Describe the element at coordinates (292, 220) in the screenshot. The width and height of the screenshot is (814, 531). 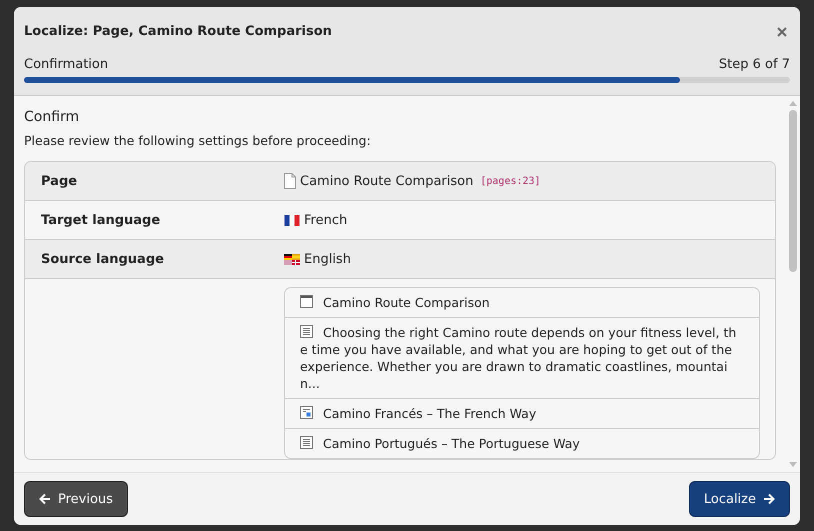
I see `flag-icon` at that location.